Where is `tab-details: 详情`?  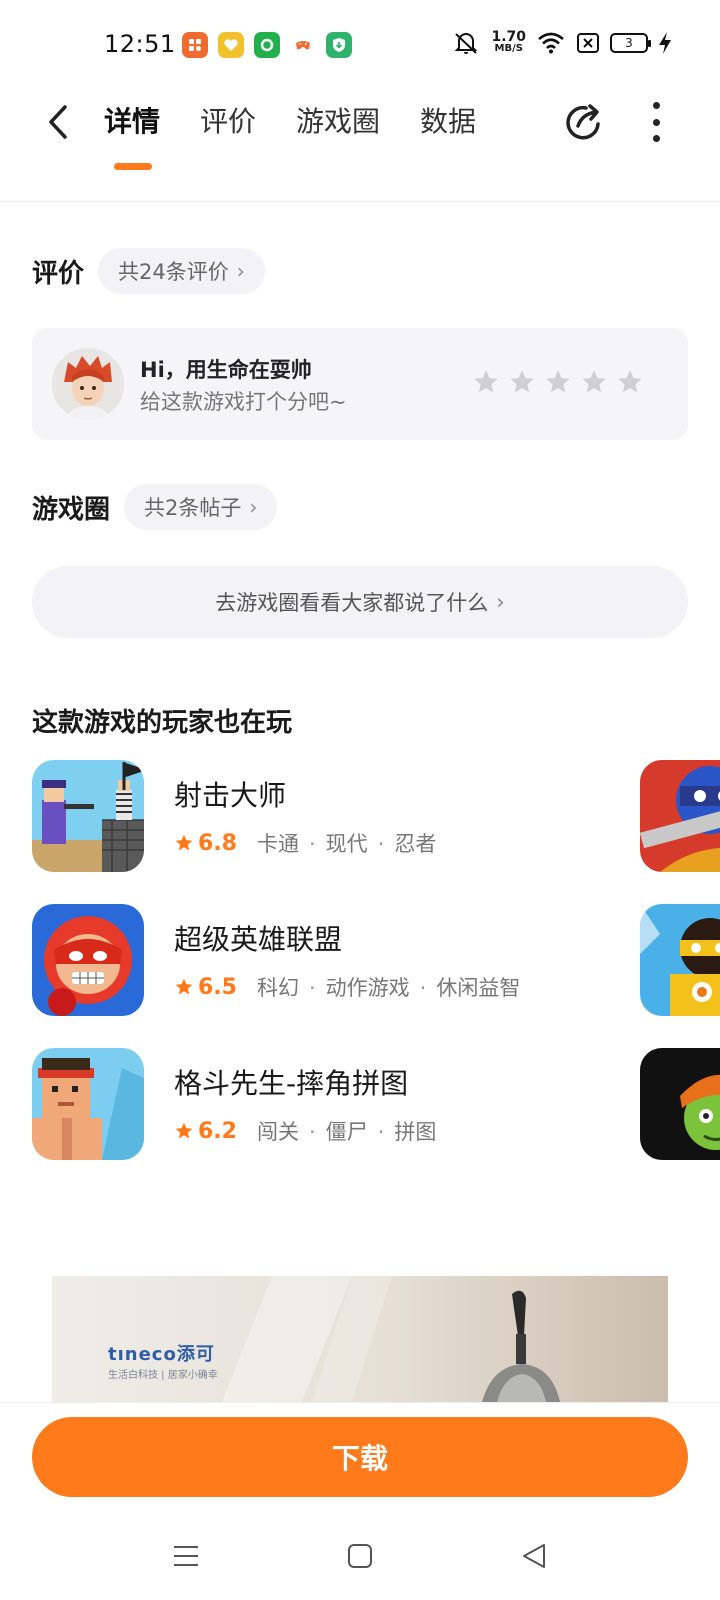
tab-details: 详情 is located at coordinates (132, 134).